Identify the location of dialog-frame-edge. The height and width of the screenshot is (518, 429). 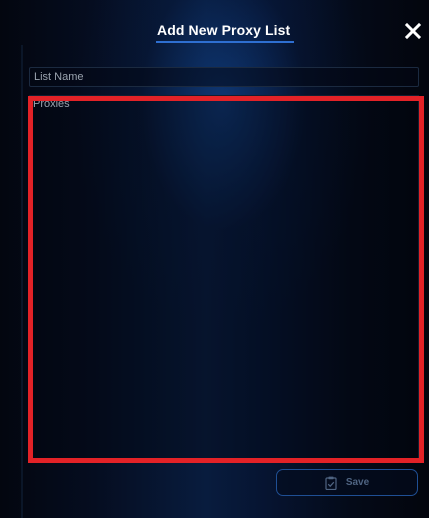
(22, 281).